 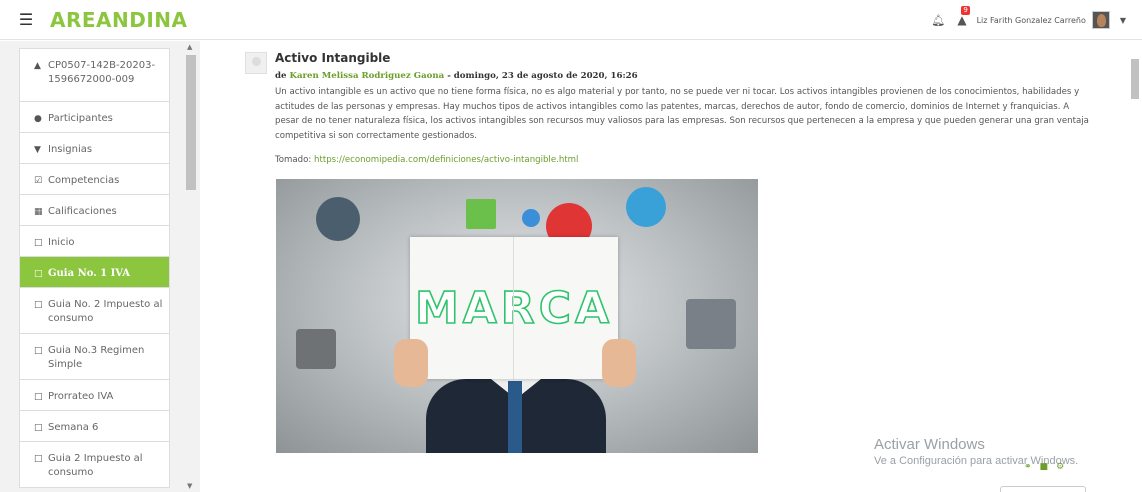 I want to click on sidebar-item-label: Inicio, so click(x=61, y=242).